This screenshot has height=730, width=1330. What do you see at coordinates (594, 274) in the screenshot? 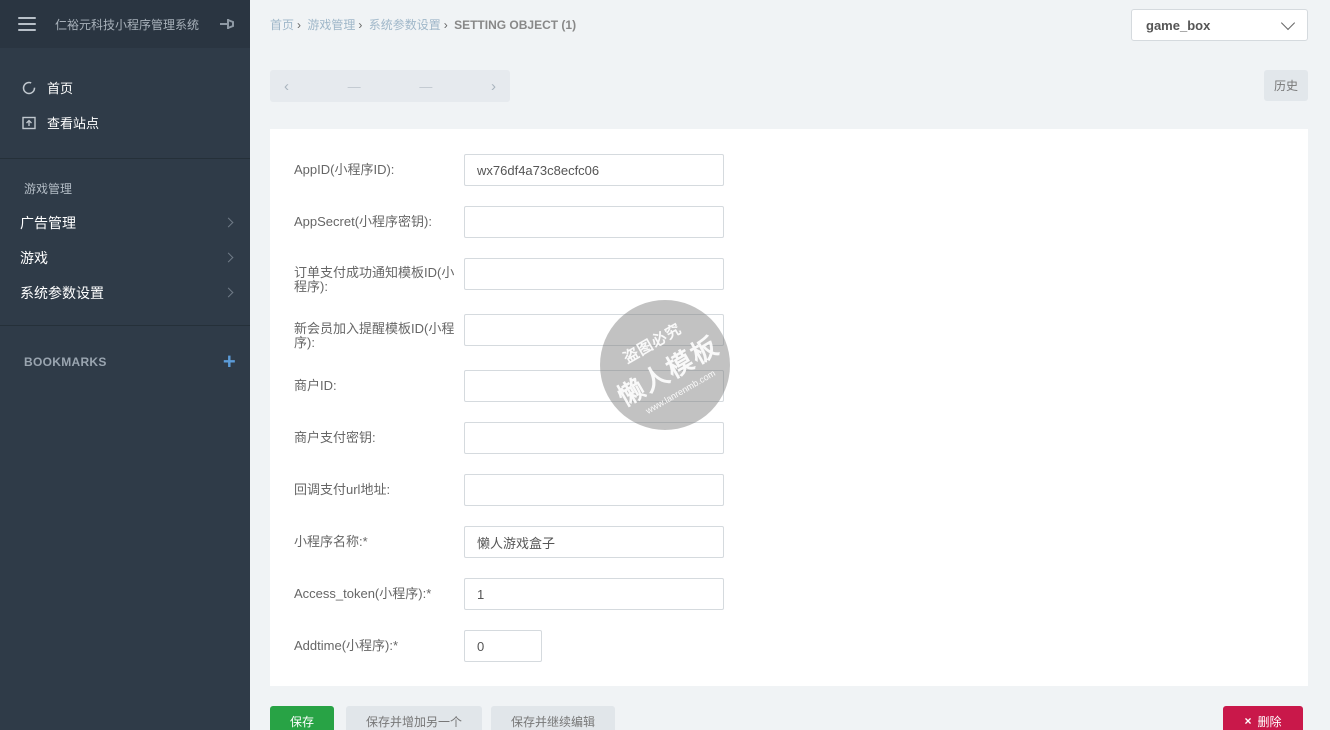
I see `order-template-input` at bounding box center [594, 274].